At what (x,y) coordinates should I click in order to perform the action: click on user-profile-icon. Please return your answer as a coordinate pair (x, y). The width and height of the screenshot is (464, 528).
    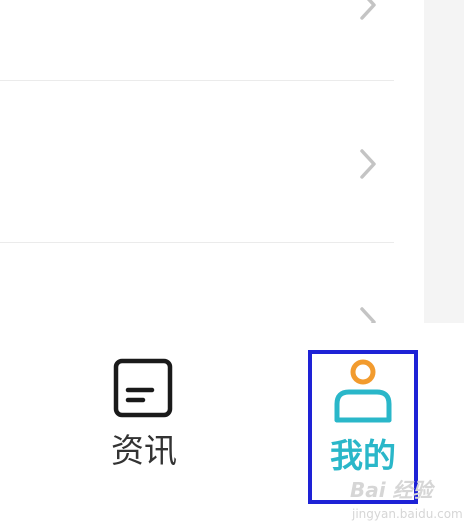
    Looking at the image, I should click on (363, 391).